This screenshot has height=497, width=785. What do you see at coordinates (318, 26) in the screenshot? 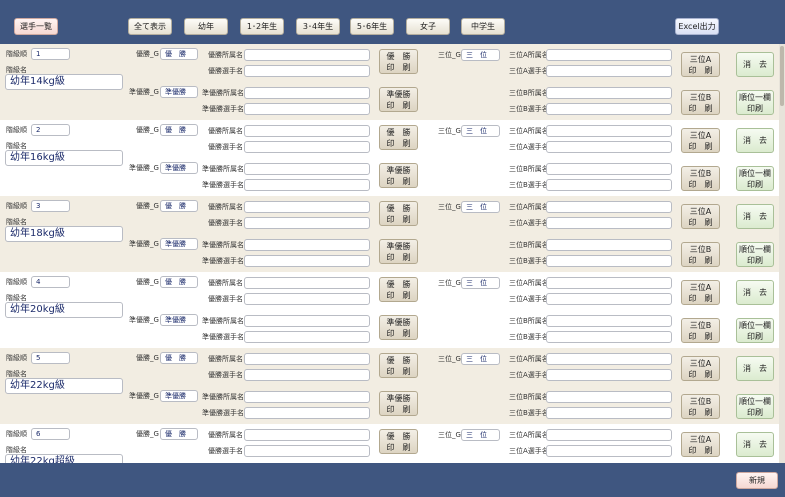
I see `filter-grade34-button: 3･4年生` at bounding box center [318, 26].